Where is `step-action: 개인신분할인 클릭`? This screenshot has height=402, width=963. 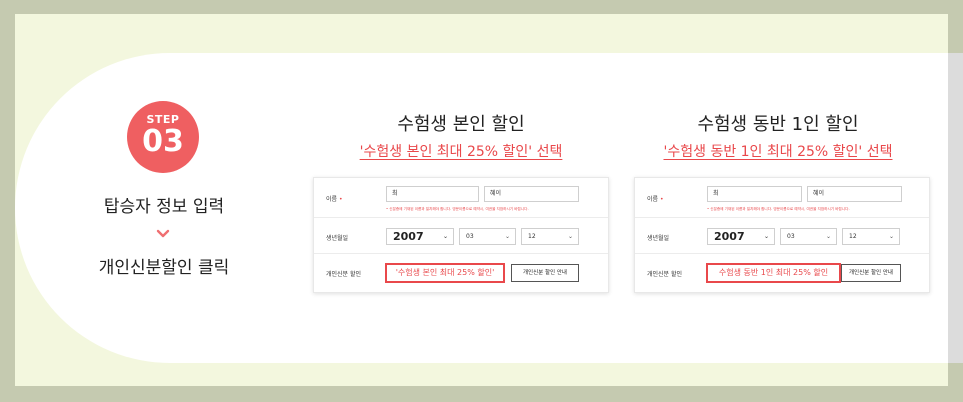 step-action: 개인신분할인 클릭 is located at coordinates (164, 268).